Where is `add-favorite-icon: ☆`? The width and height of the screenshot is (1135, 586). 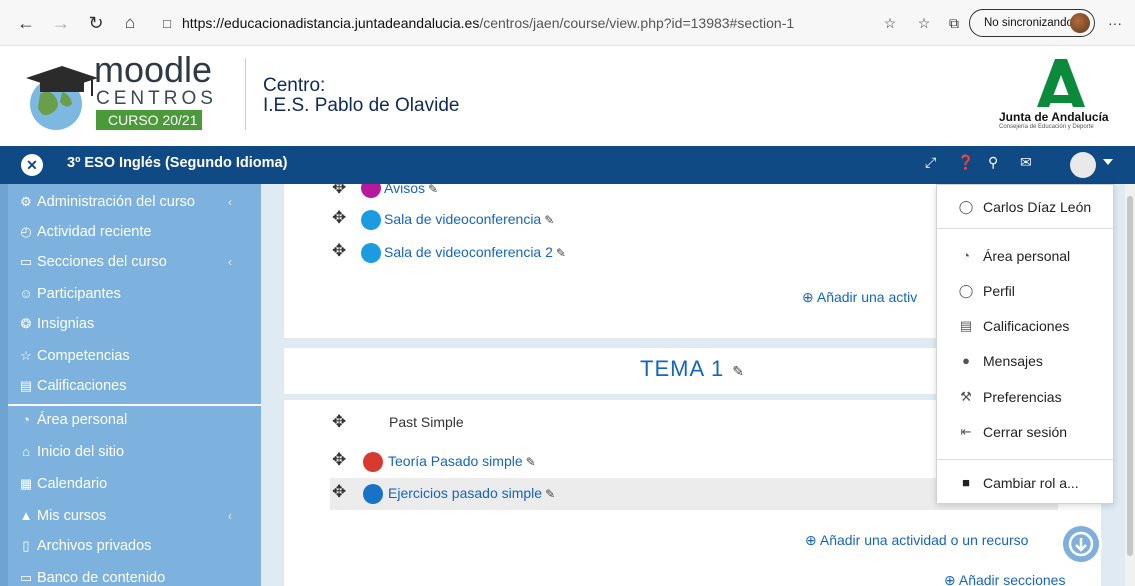 add-favorite-icon: ☆ is located at coordinates (890, 23).